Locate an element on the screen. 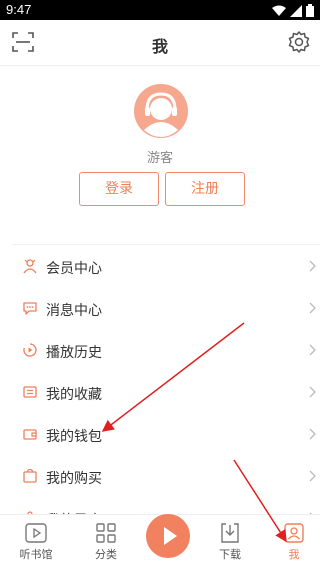 This screenshot has height=566, width=320. book-hall-icon is located at coordinates (36, 533).